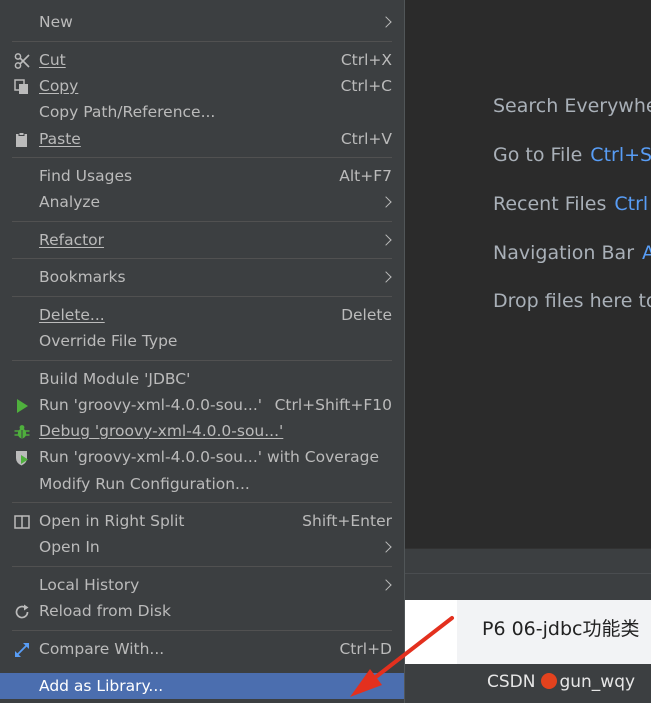 Image resolution: width=651 pixels, height=703 pixels. I want to click on menu-item-label: Local History, so click(89, 585).